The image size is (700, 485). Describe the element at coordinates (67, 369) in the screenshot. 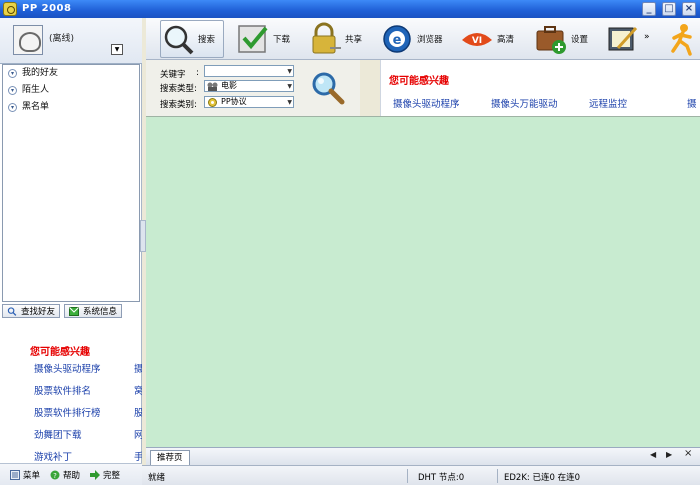

I see `interest-link: 摄像头驱动程序` at that location.